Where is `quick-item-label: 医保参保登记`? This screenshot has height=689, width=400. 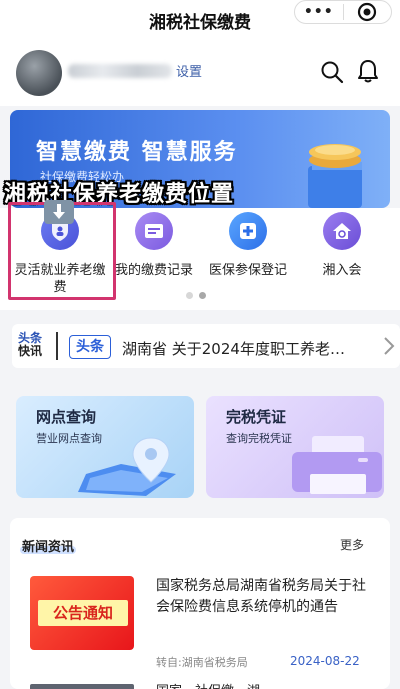
quick-item-label: 医保参保登记 is located at coordinates (247, 270).